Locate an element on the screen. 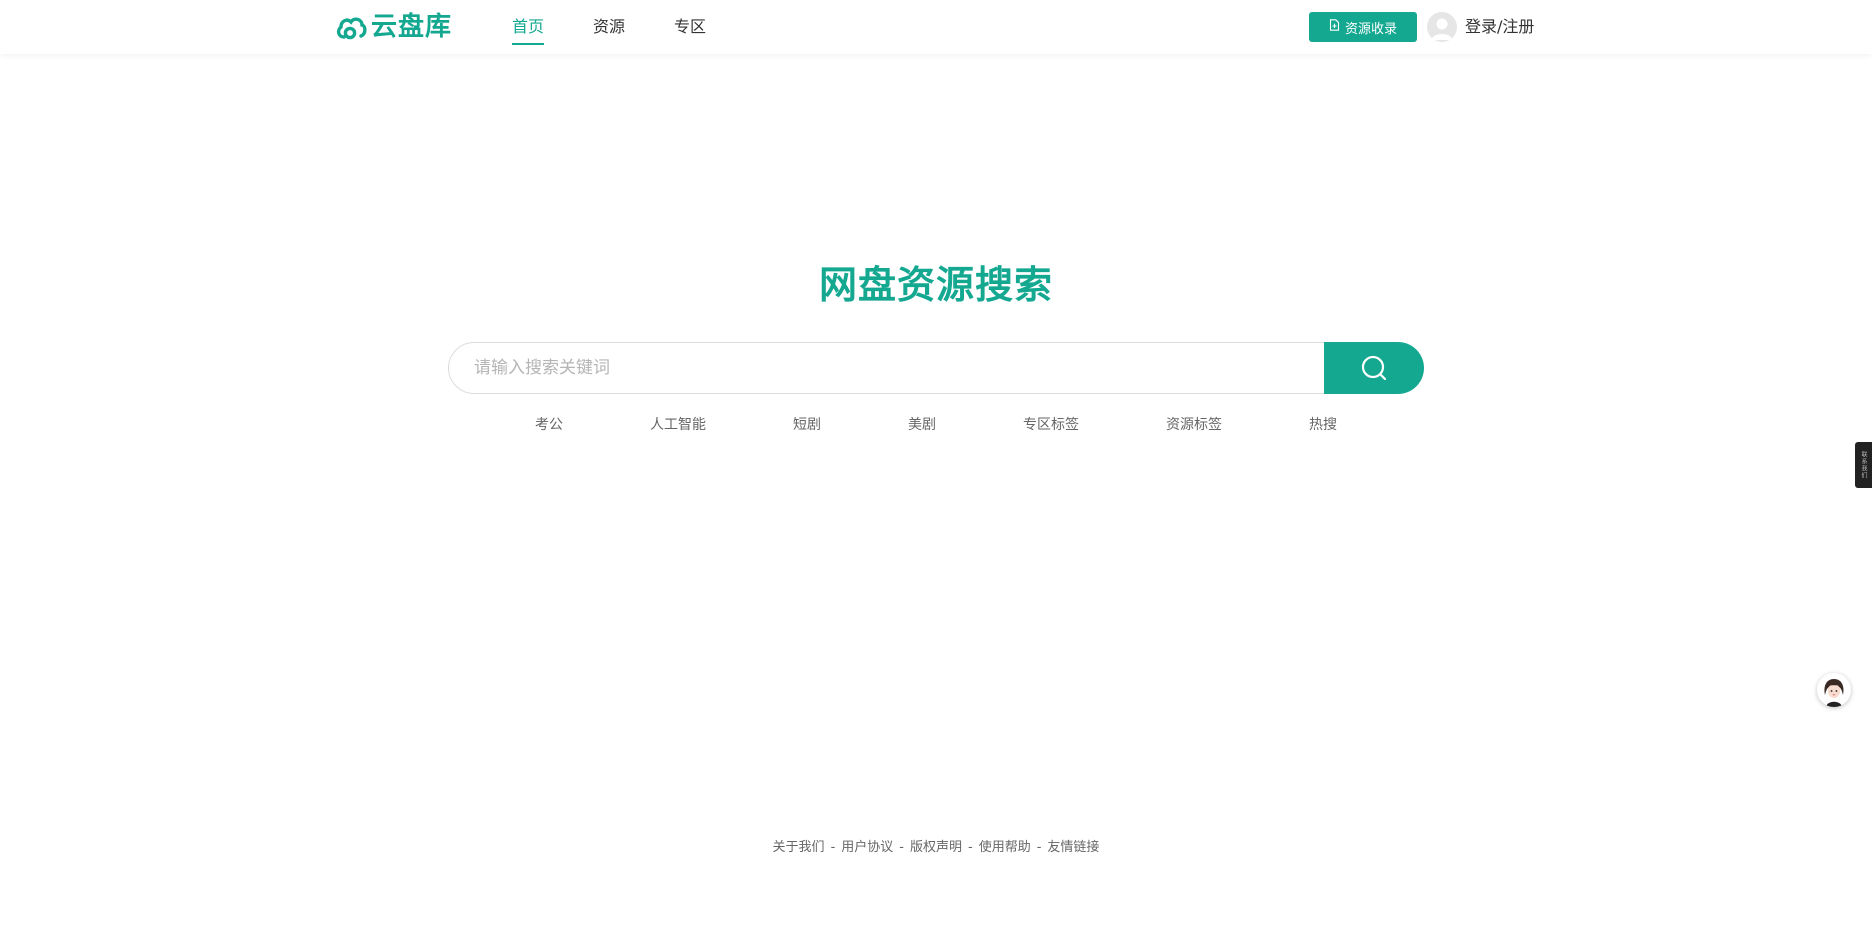  footer-link-copyright: 版权声明 is located at coordinates (936, 847).